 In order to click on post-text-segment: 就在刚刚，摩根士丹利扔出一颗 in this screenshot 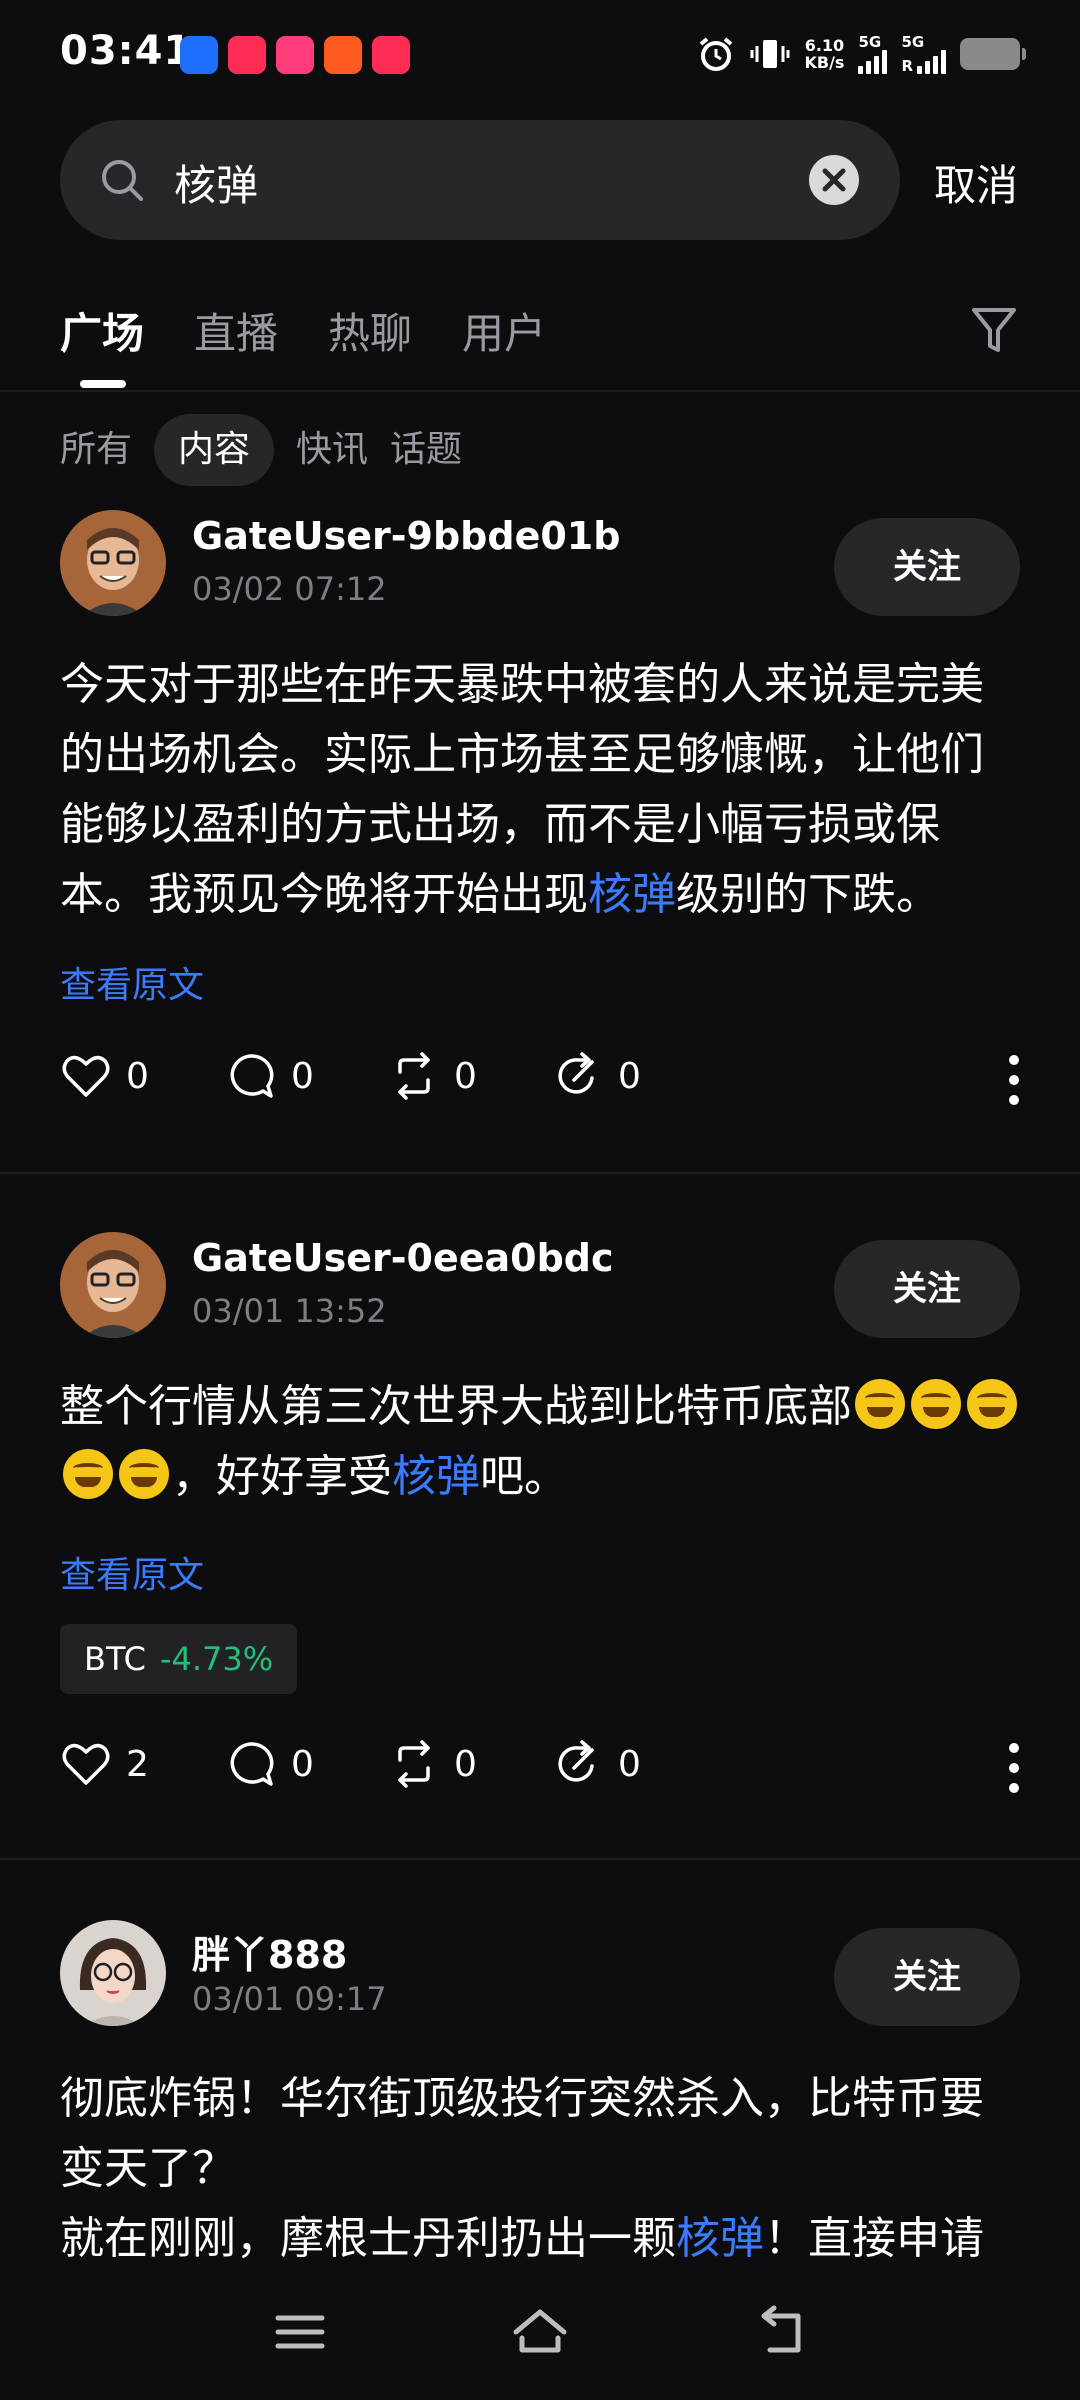, I will do `click(368, 2238)`.